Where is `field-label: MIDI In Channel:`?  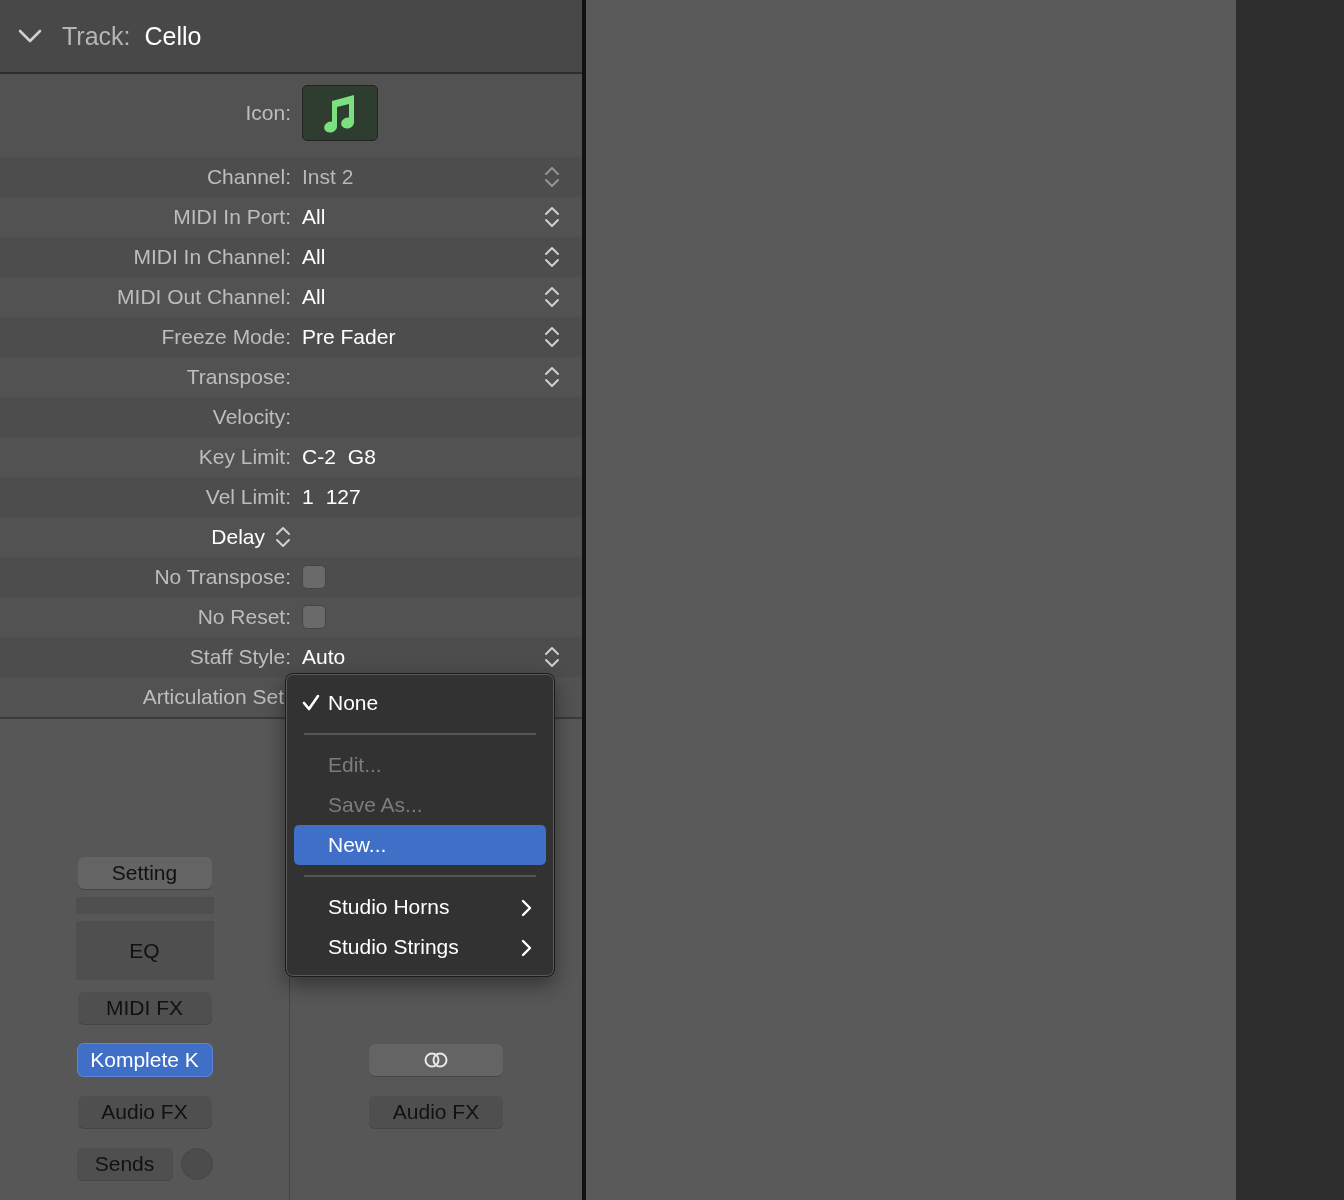
field-label: MIDI In Channel: is located at coordinates (211, 257).